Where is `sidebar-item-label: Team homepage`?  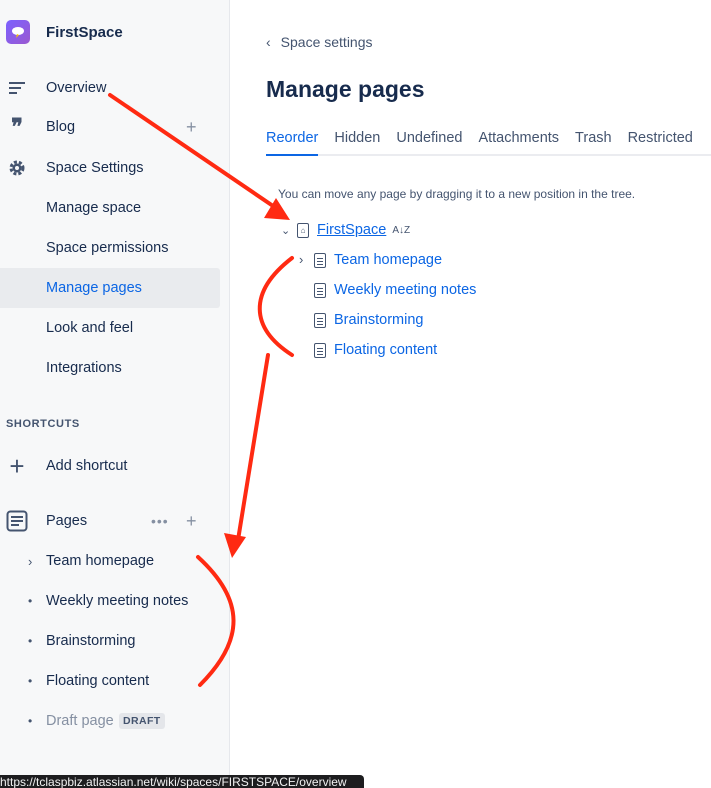 sidebar-item-label: Team homepage is located at coordinates (100, 561).